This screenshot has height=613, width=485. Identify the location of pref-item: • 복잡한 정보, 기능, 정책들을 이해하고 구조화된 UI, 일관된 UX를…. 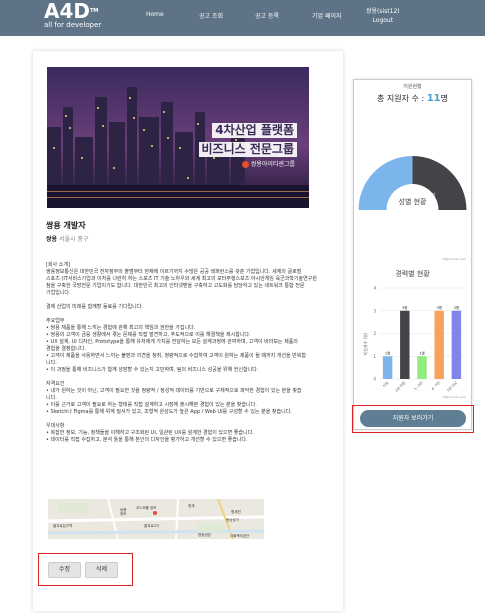
(150, 433).